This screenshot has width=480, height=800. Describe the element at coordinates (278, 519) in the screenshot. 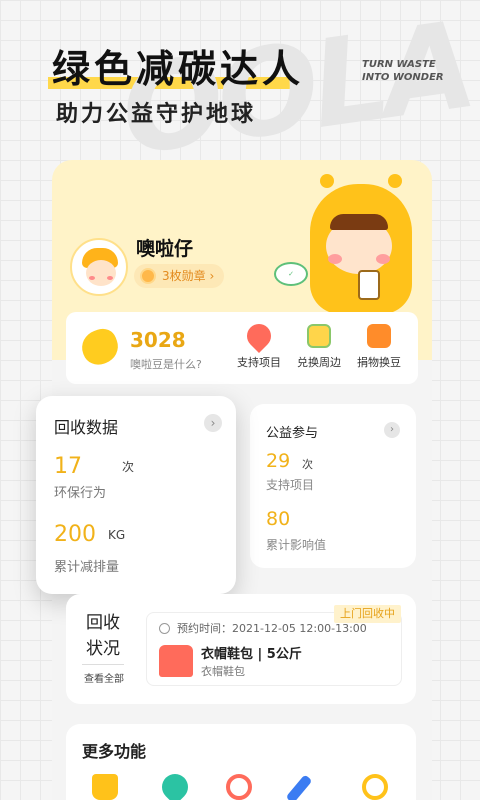

I see `impact-value: 80` at that location.